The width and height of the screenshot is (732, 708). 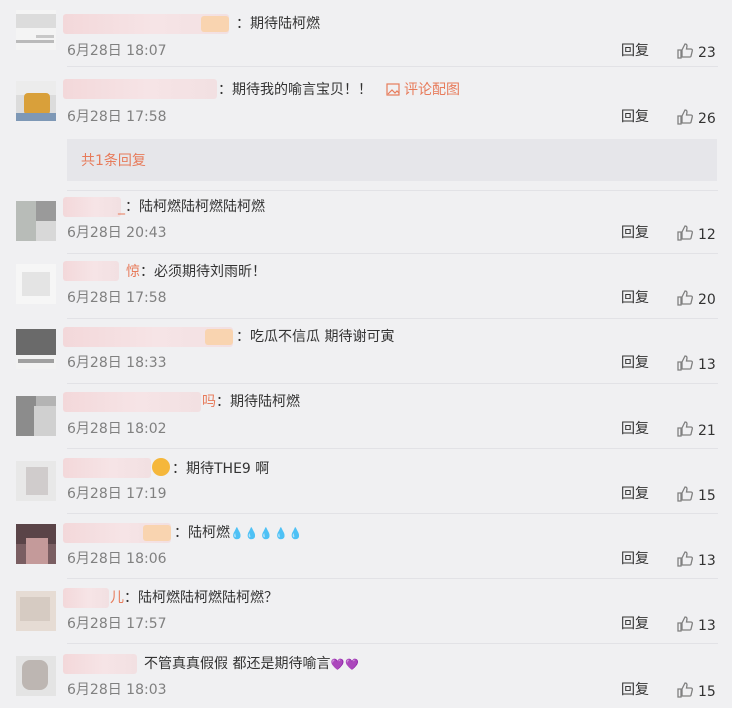 I want to click on like-button: 20, so click(x=696, y=299).